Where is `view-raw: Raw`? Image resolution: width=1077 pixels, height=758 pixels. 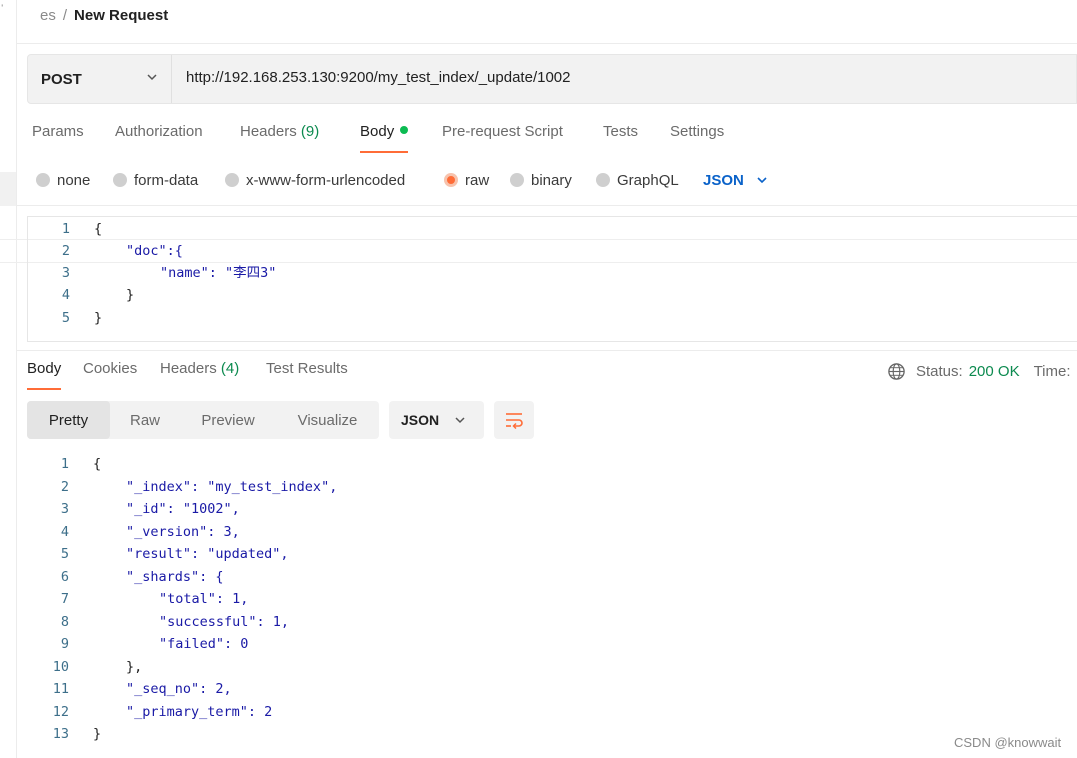
view-raw: Raw is located at coordinates (145, 420).